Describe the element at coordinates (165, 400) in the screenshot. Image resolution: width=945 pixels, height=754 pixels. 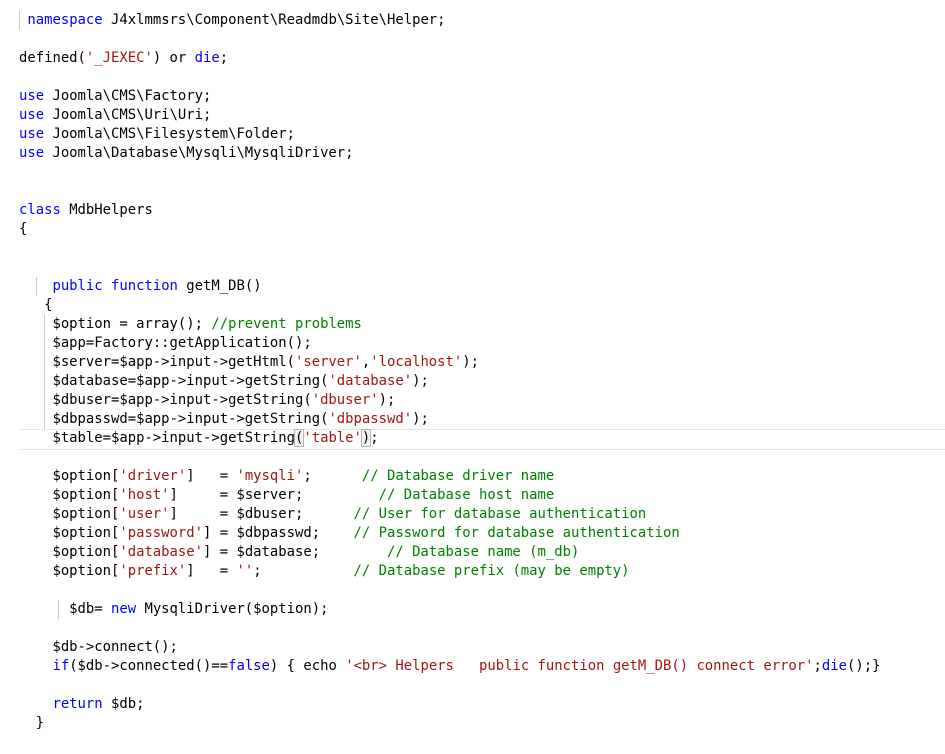
I see `code-token: $dbuser=$app->input->getString(` at that location.